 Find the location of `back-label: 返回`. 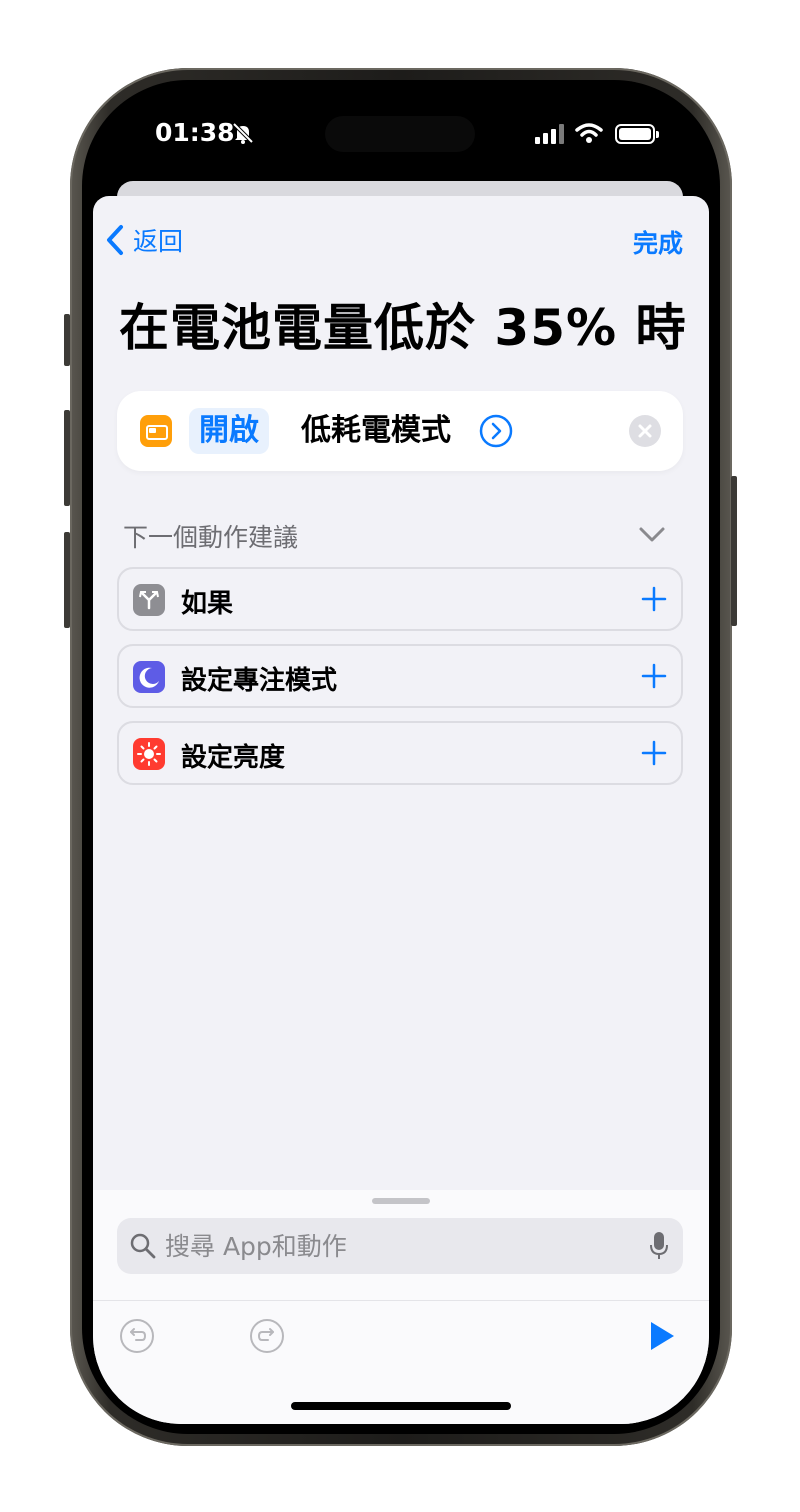

back-label: 返回 is located at coordinates (158, 241).